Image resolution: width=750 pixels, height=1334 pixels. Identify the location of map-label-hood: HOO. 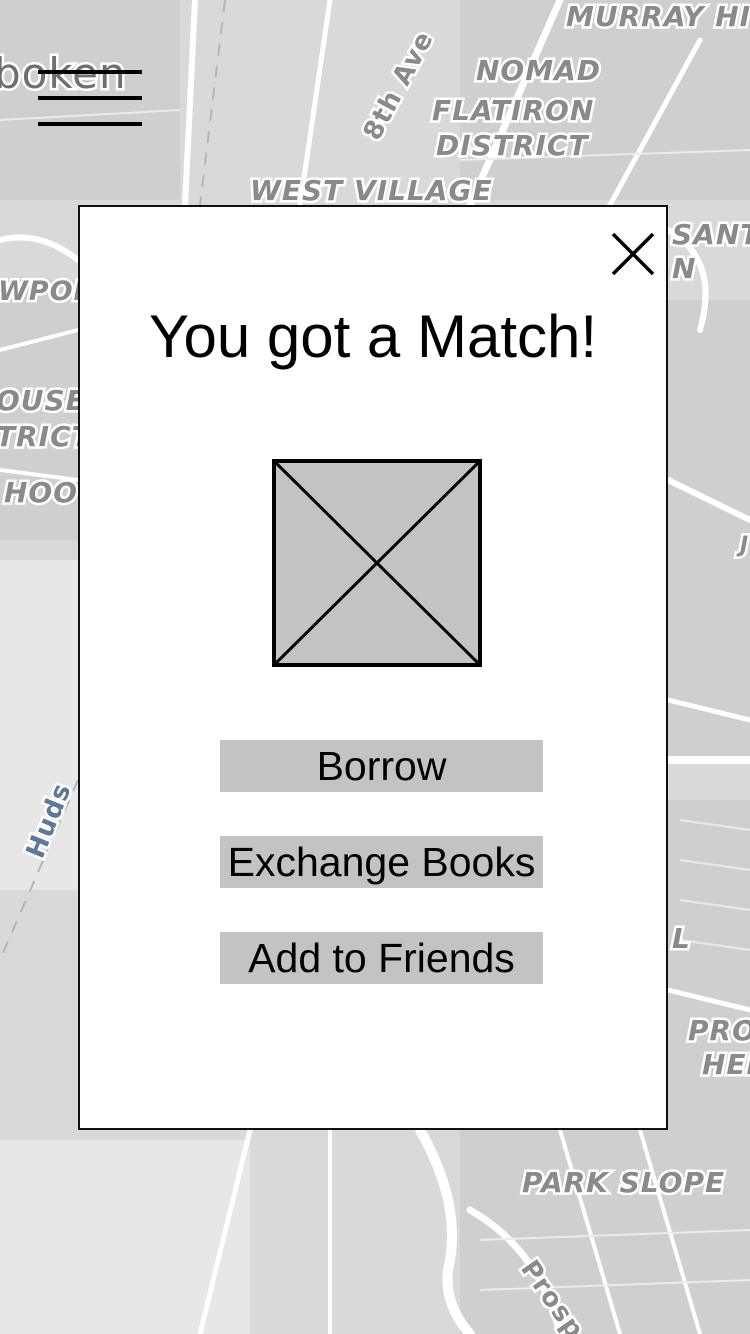
(41, 492).